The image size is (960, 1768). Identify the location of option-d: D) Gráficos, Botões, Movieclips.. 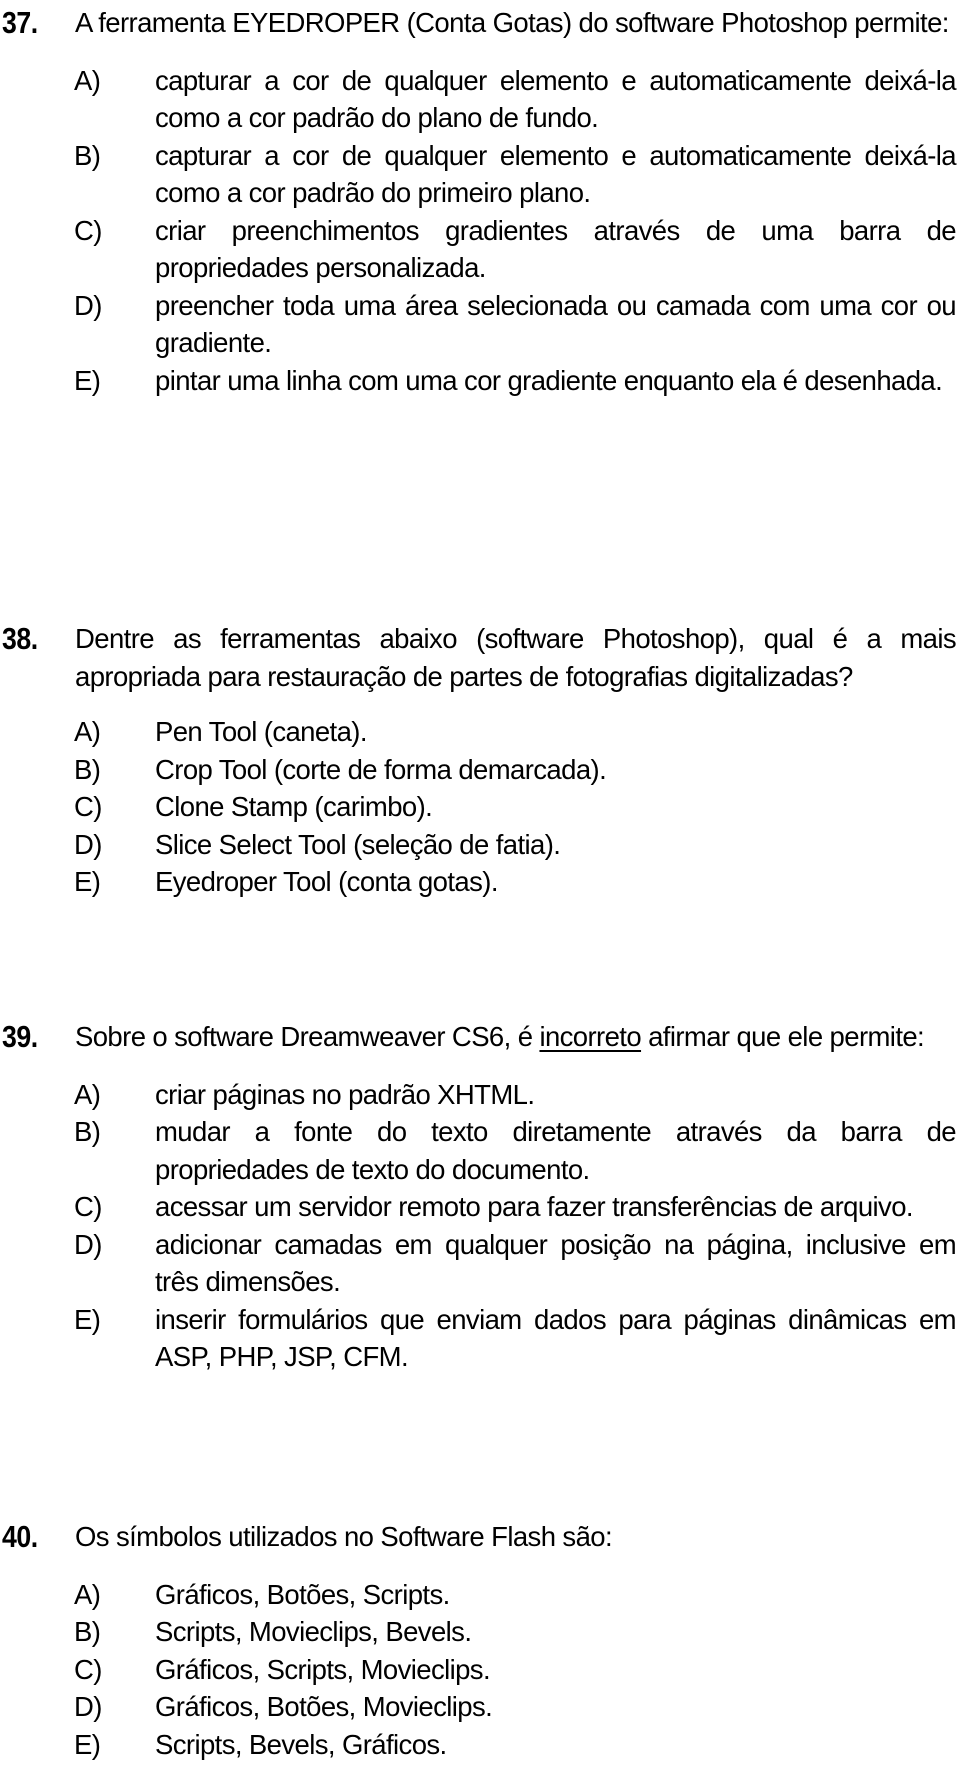
(478, 1707).